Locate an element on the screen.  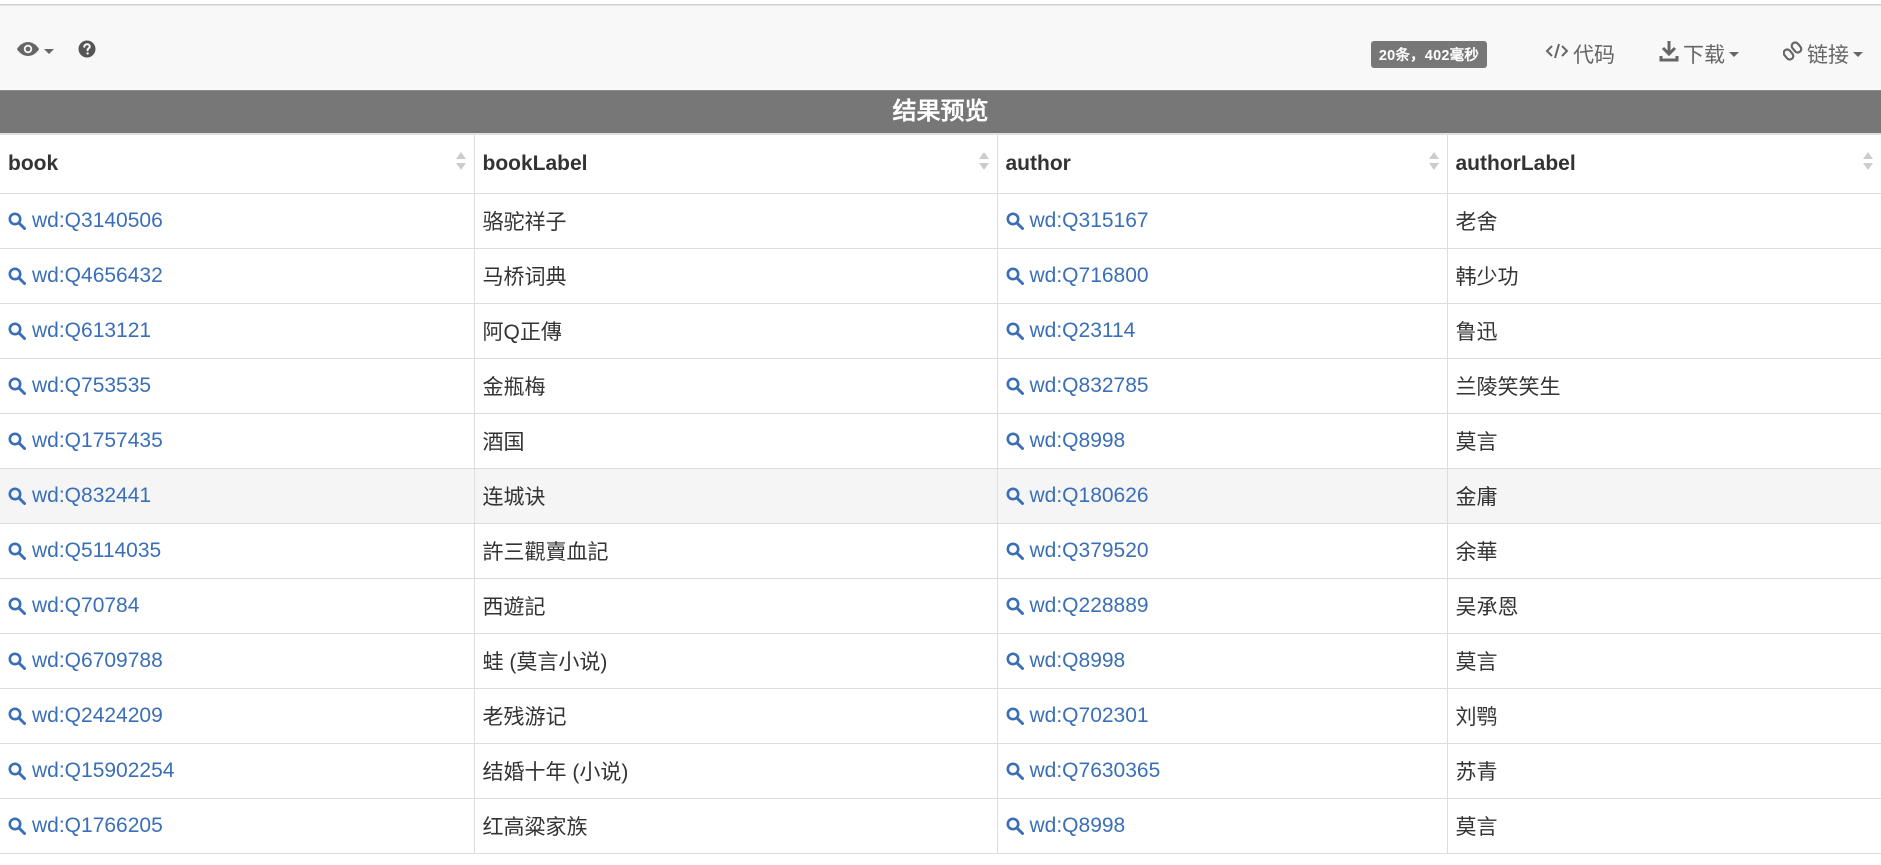
book-entity-link: wd:Q15902254 is located at coordinates (237, 771).